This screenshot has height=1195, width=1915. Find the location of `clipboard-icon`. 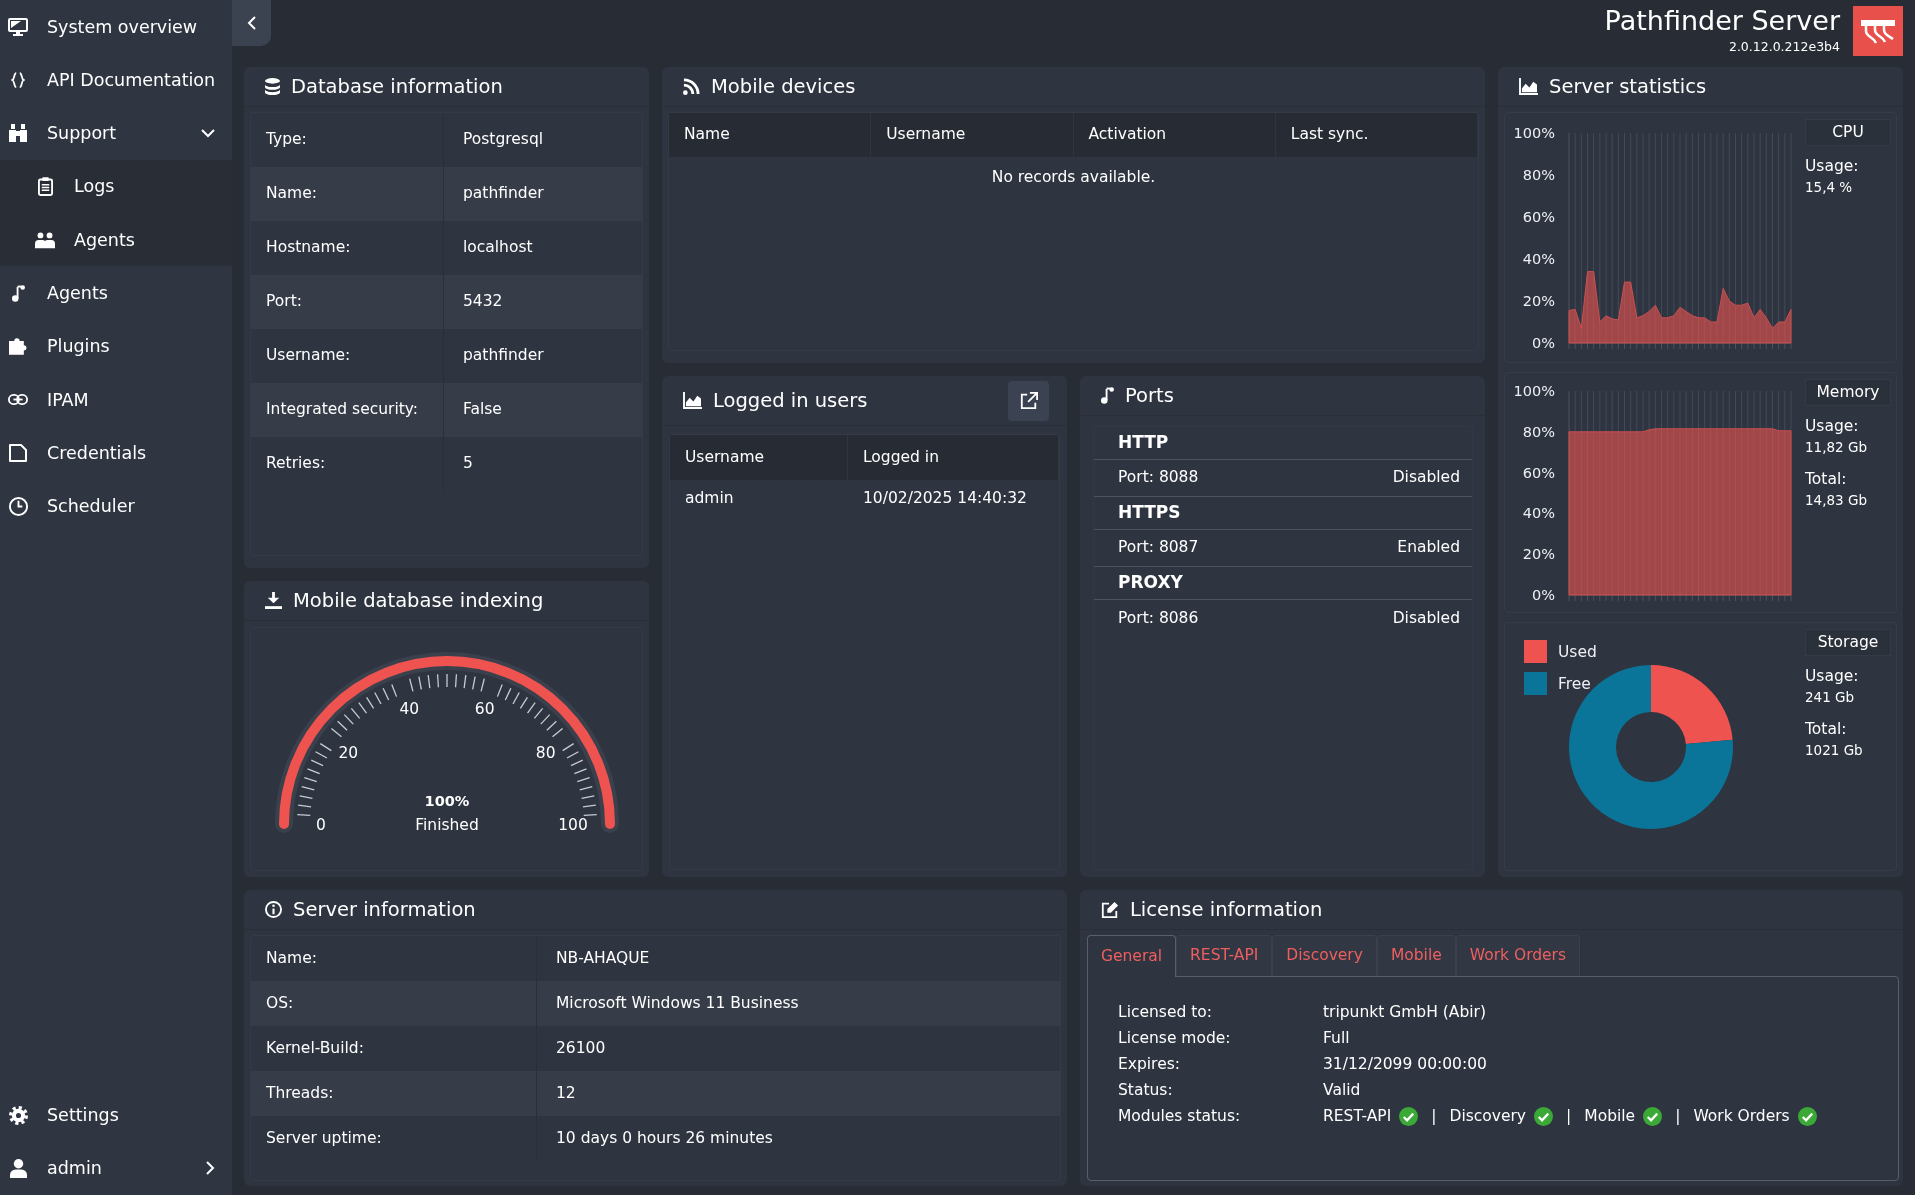

clipboard-icon is located at coordinates (45, 187).